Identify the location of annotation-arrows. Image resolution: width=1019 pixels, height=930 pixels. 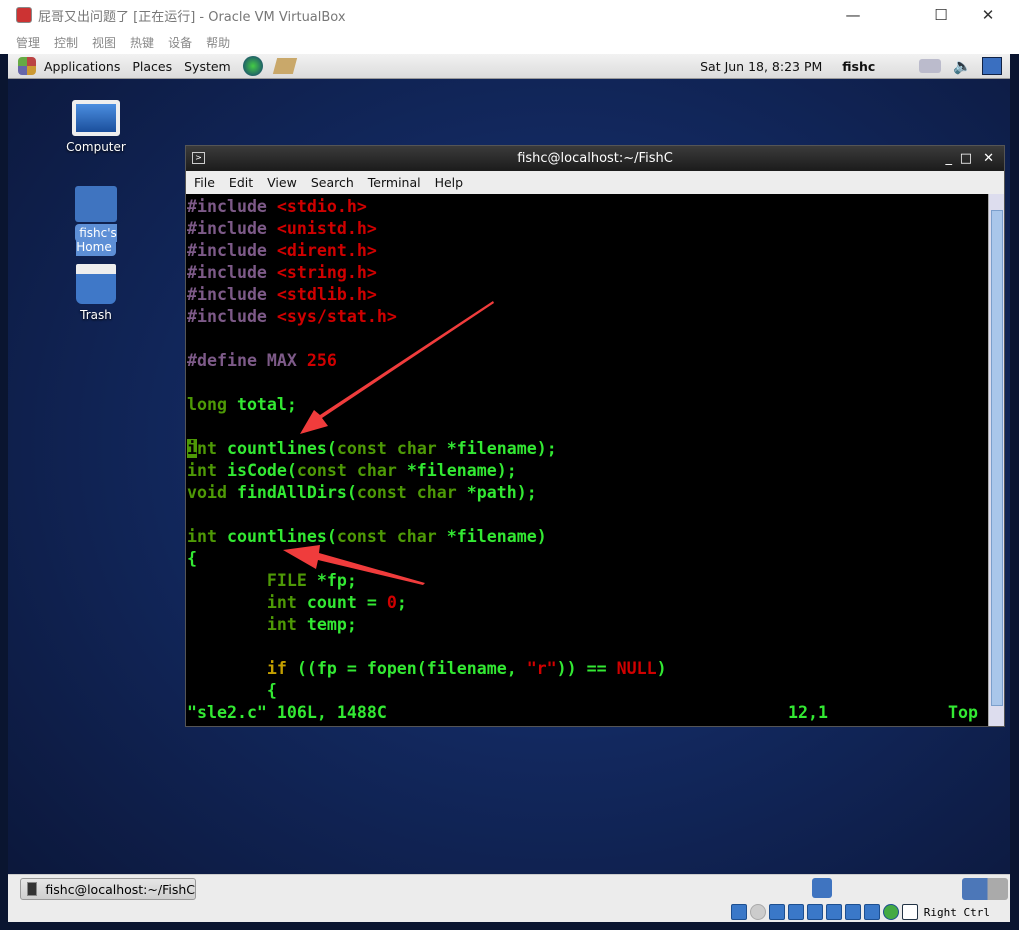
(388, 443).